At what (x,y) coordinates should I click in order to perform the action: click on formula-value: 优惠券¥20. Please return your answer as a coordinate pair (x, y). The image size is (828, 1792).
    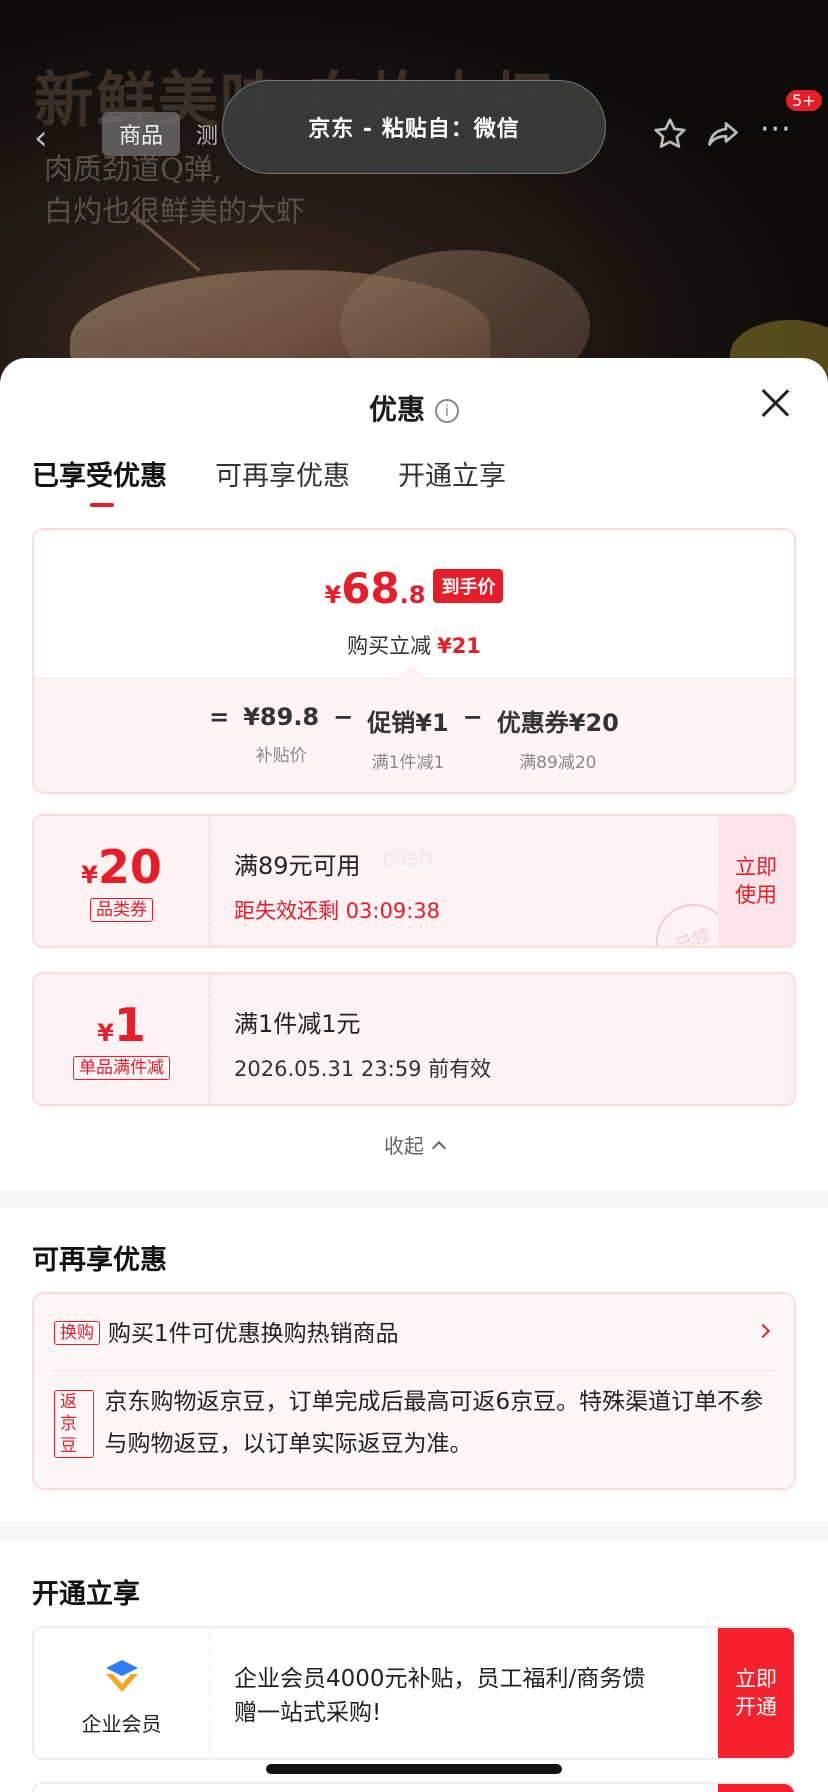
    Looking at the image, I should click on (557, 723).